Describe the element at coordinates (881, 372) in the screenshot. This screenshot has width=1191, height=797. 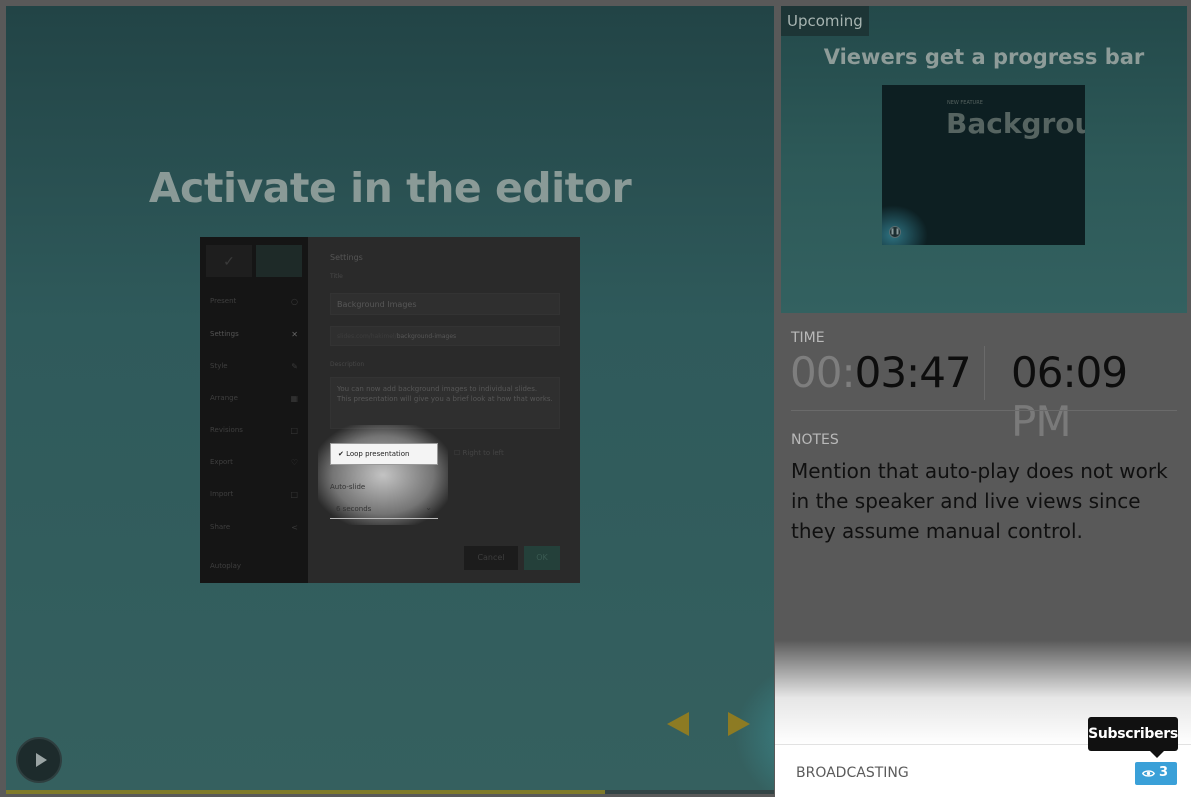
I see `elapsed-timer: 00:03:47` at that location.